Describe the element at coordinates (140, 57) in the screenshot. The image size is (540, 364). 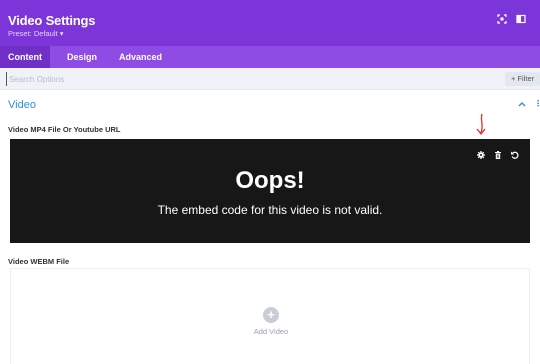
I see `tab-advanced: Advanced` at that location.